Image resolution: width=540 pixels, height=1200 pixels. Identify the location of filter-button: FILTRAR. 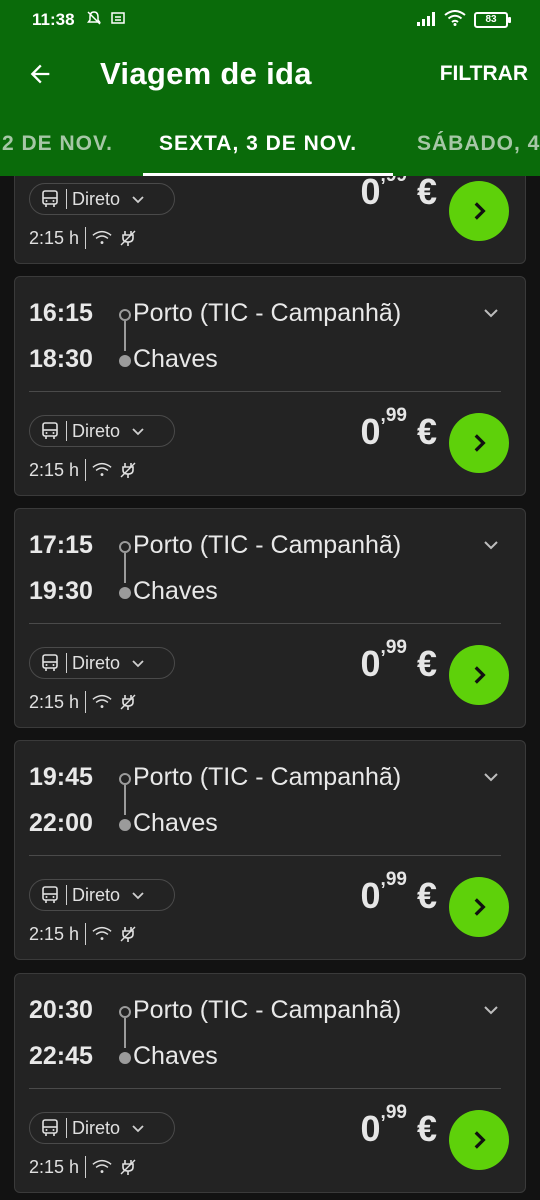
(484, 74).